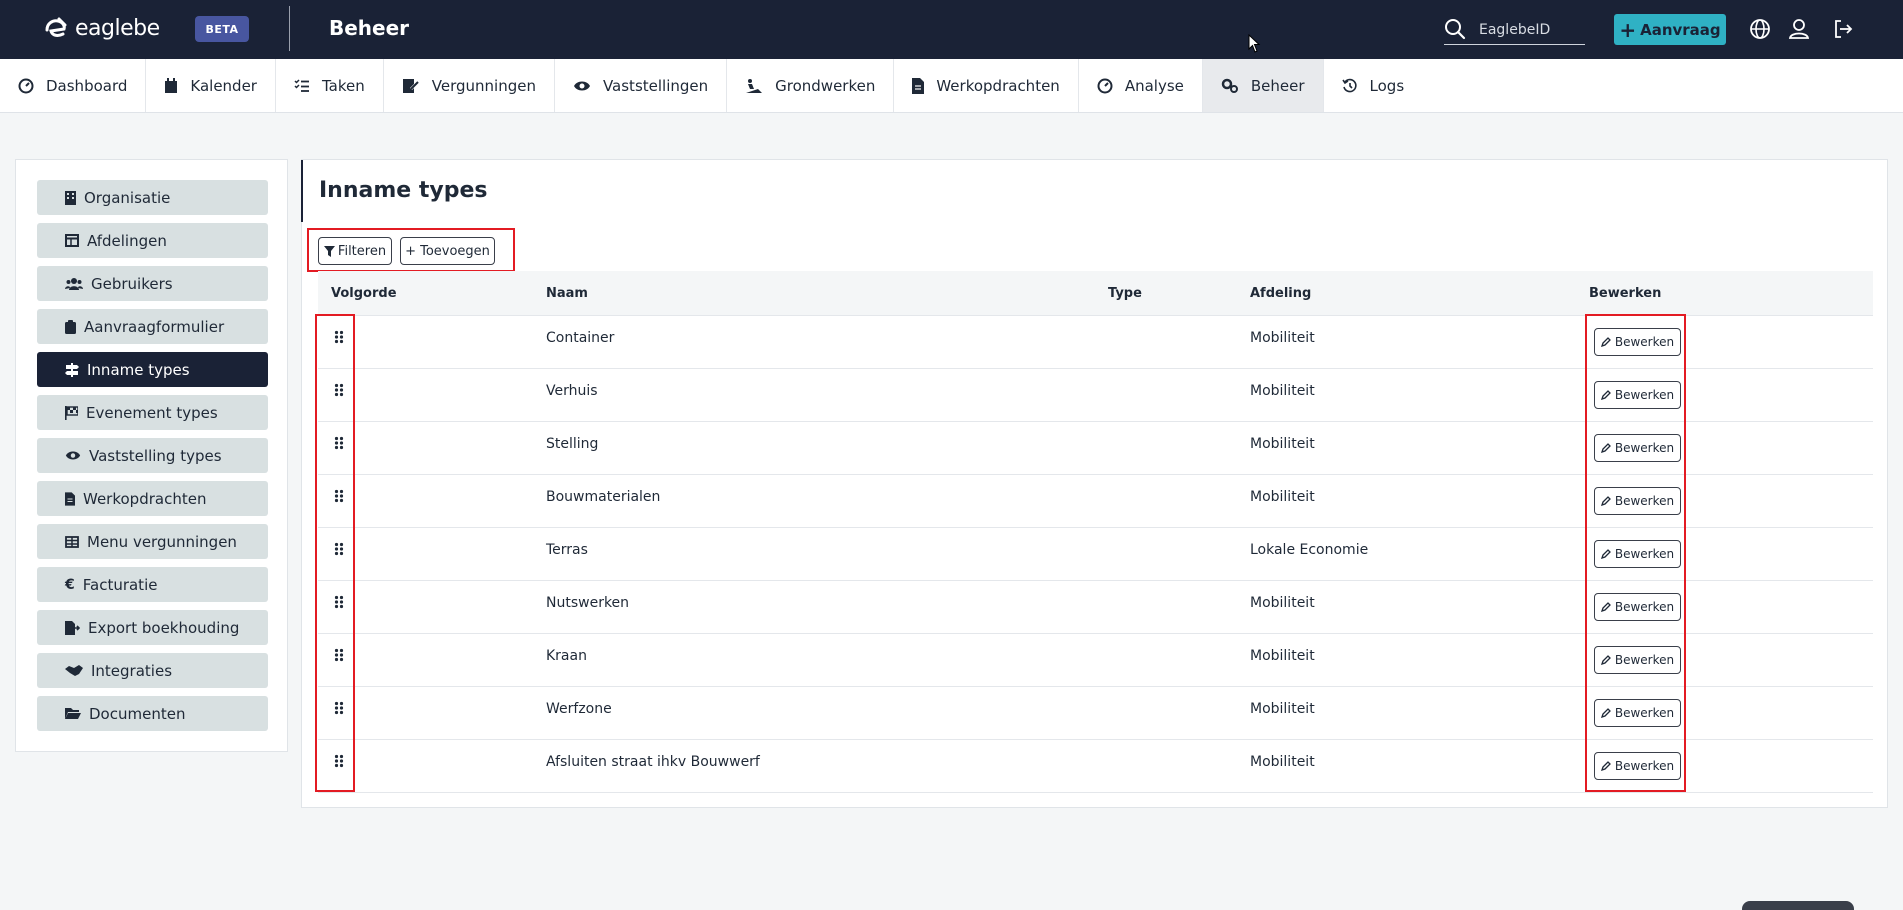 Image resolution: width=1903 pixels, height=910 pixels. I want to click on nav-item-label: Logs, so click(1387, 85).